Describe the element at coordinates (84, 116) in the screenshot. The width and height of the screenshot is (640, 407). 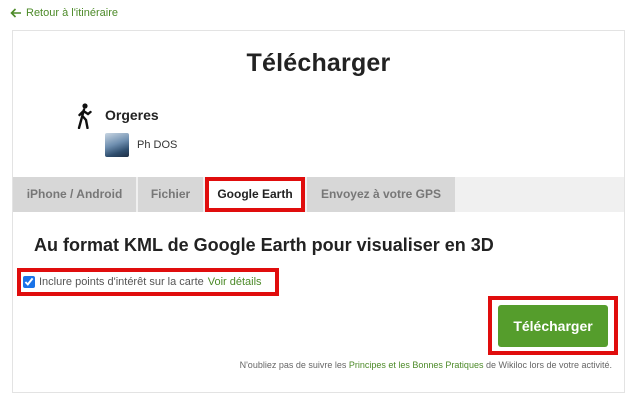
I see `hiking-icon` at that location.